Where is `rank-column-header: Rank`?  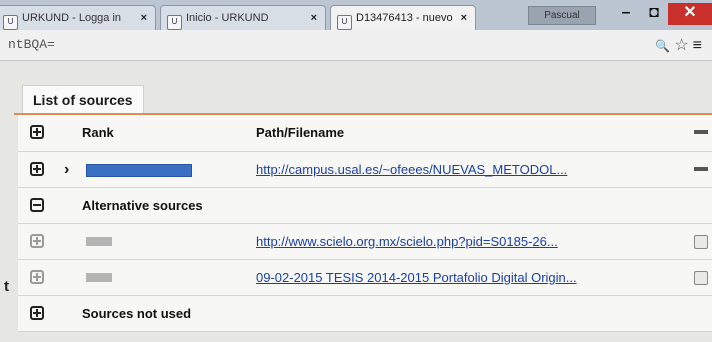 rank-column-header: Rank is located at coordinates (98, 132).